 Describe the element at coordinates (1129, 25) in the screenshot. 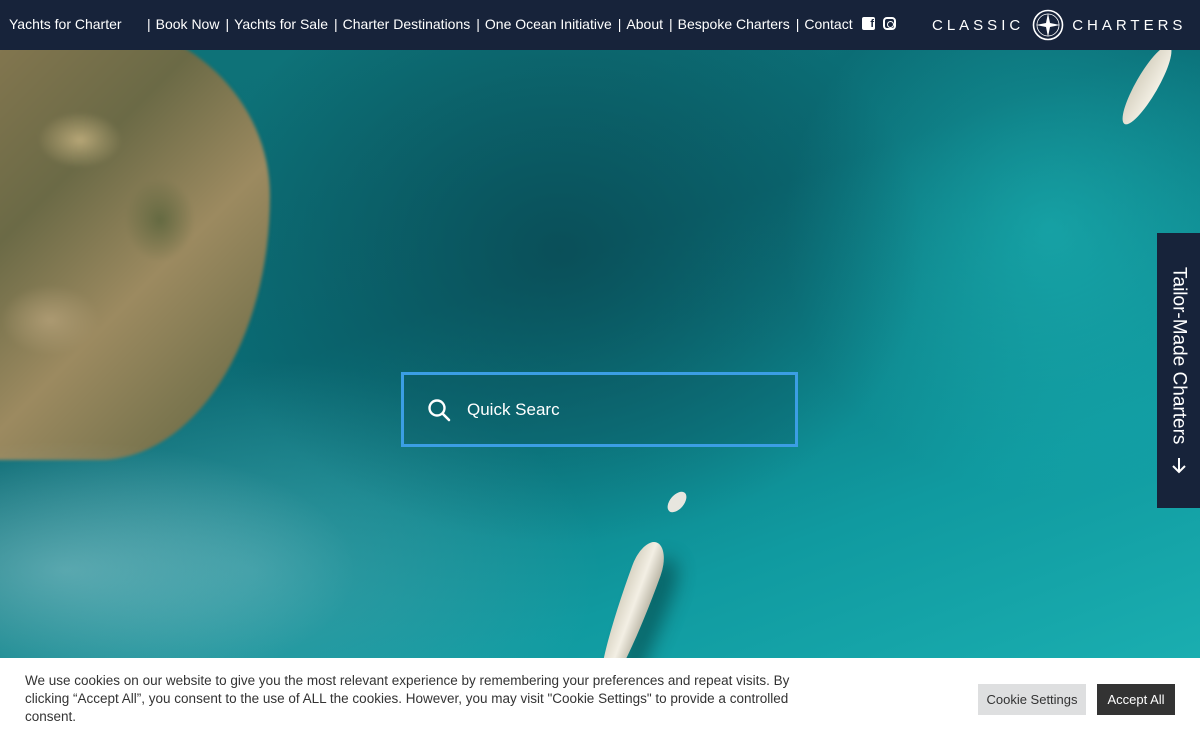

I see `logo-word-right: CHARTERS` at that location.